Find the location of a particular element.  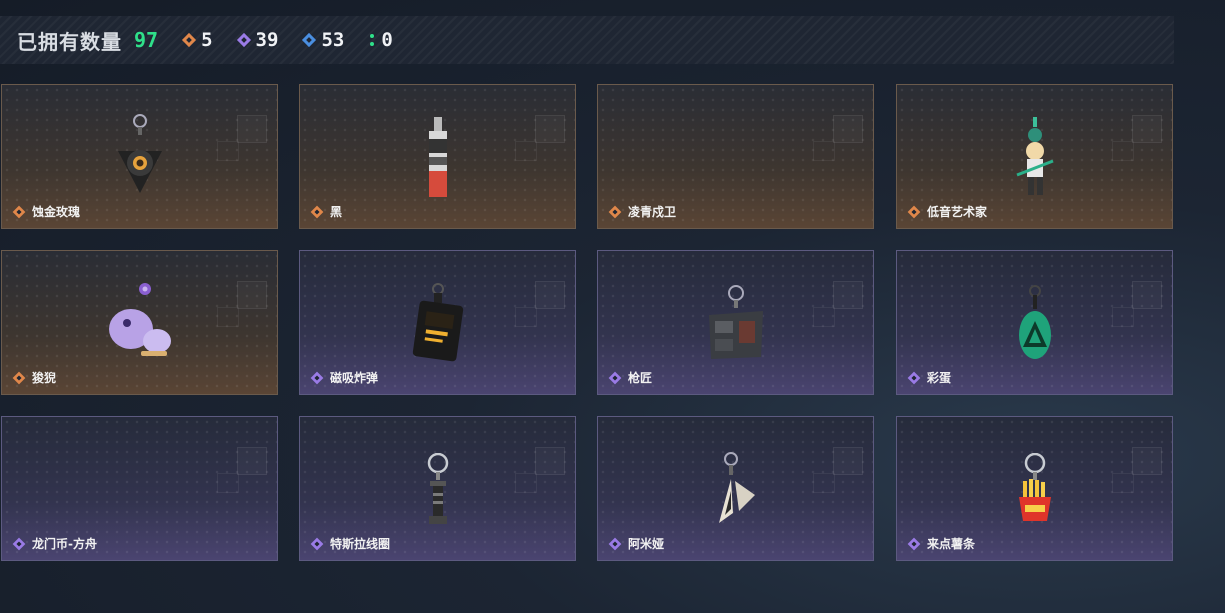

charm-card: 阿米娅 is located at coordinates (735, 488).